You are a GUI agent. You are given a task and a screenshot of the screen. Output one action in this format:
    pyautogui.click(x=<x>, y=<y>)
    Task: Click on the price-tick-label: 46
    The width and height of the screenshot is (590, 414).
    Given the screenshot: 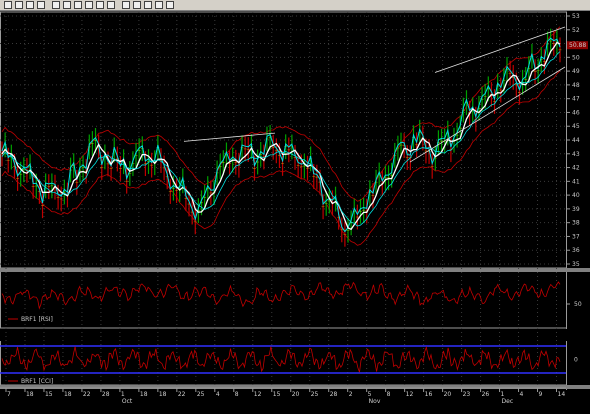 What is the action you would take?
    pyautogui.click(x=576, y=112)
    